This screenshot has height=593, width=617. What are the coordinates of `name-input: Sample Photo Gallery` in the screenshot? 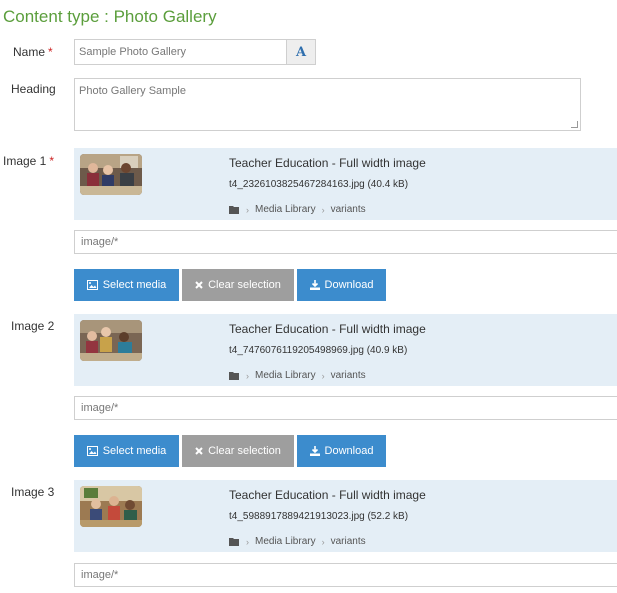 It's located at (180, 52).